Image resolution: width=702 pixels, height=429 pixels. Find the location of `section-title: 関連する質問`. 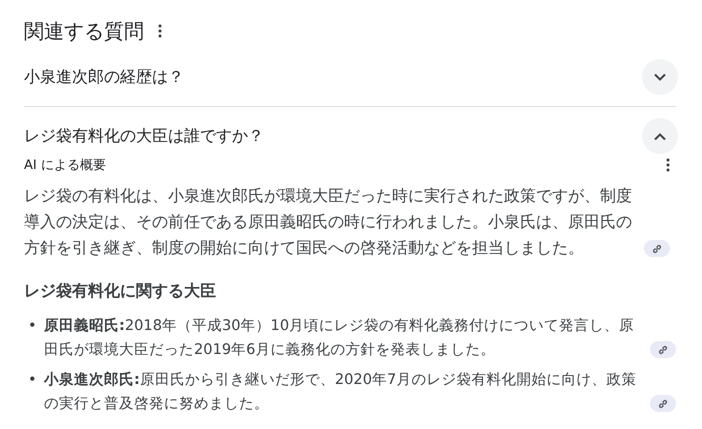

section-title: 関連する質問 is located at coordinates (84, 31).